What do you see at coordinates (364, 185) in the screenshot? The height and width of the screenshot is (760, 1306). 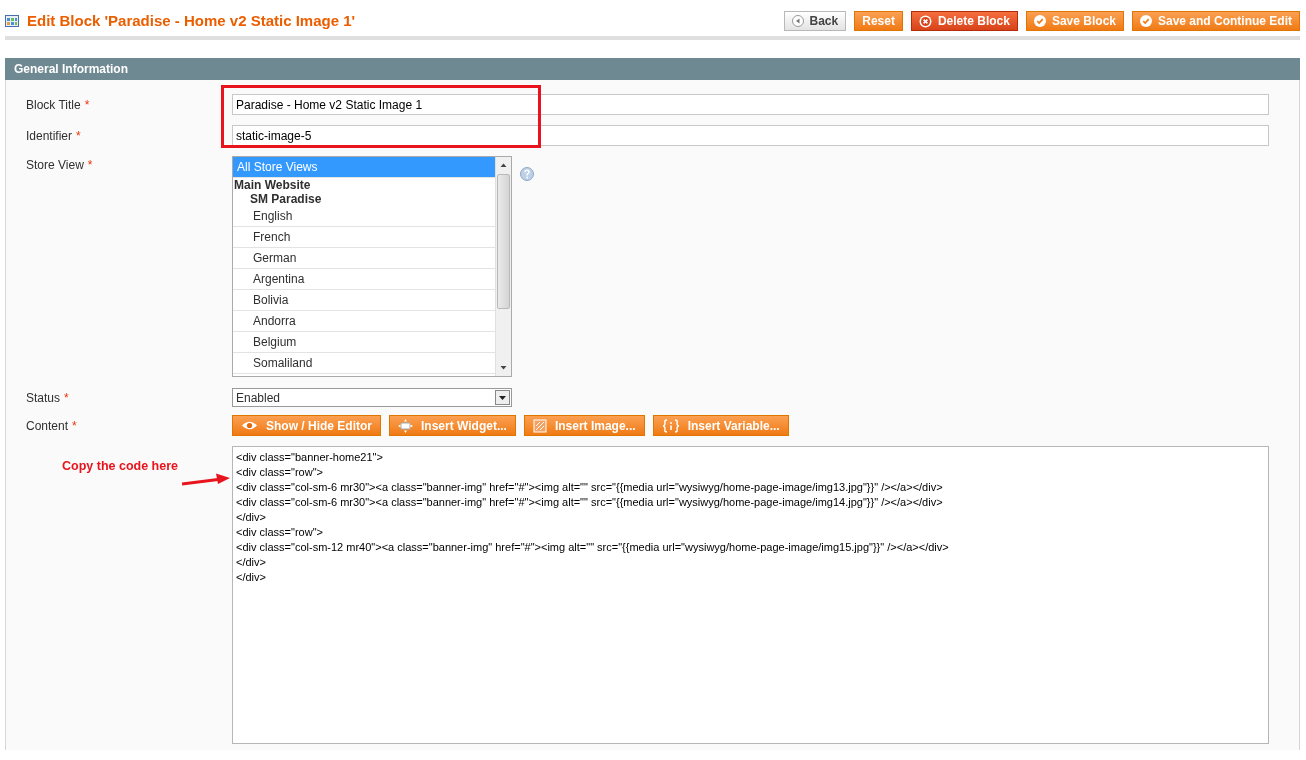 I see `option-group: Main Website` at bounding box center [364, 185].